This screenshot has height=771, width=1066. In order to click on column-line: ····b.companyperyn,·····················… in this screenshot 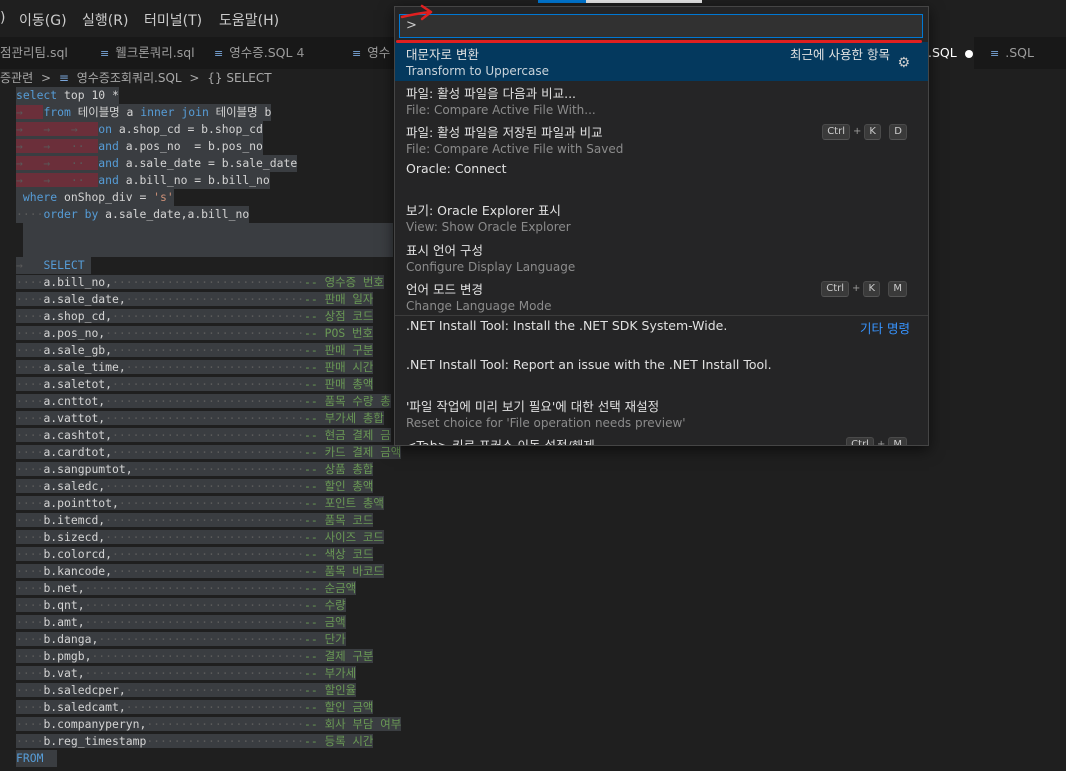, I will do `click(209, 724)`.